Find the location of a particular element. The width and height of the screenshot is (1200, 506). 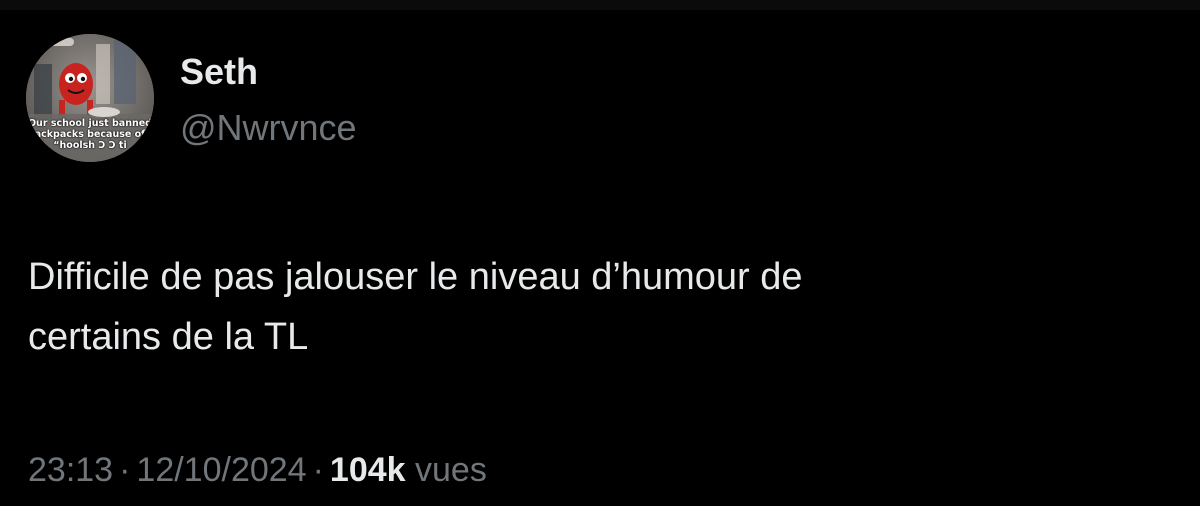

tweet-date: 12/10/2024 is located at coordinates (221, 470).